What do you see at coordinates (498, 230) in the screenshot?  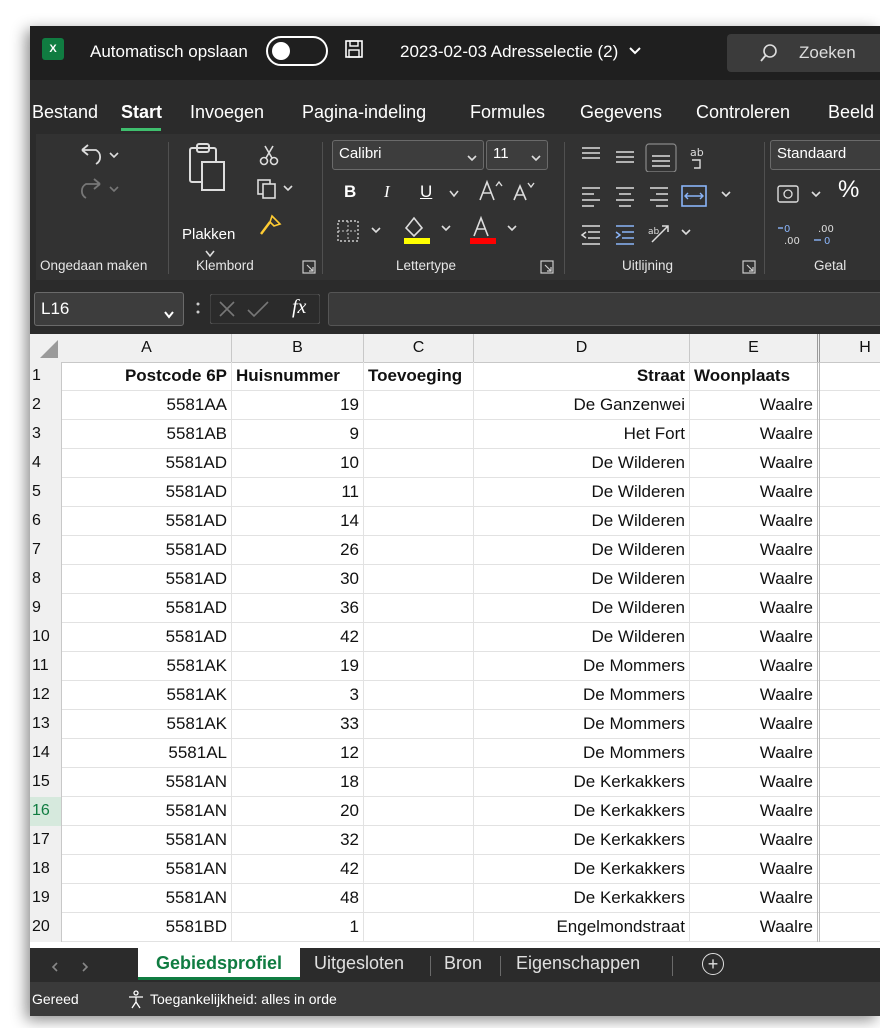 I see `font-color-icon` at bounding box center [498, 230].